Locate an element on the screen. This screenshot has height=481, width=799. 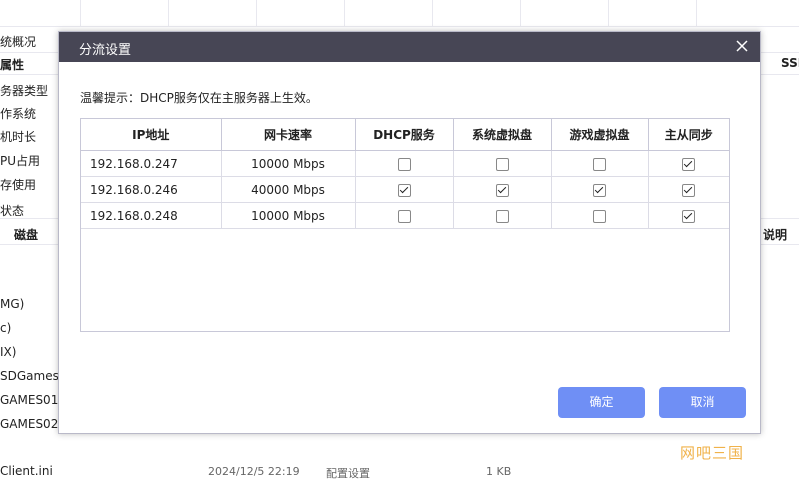
dialog-title-bar: 分流设置 is located at coordinates (409, 47).